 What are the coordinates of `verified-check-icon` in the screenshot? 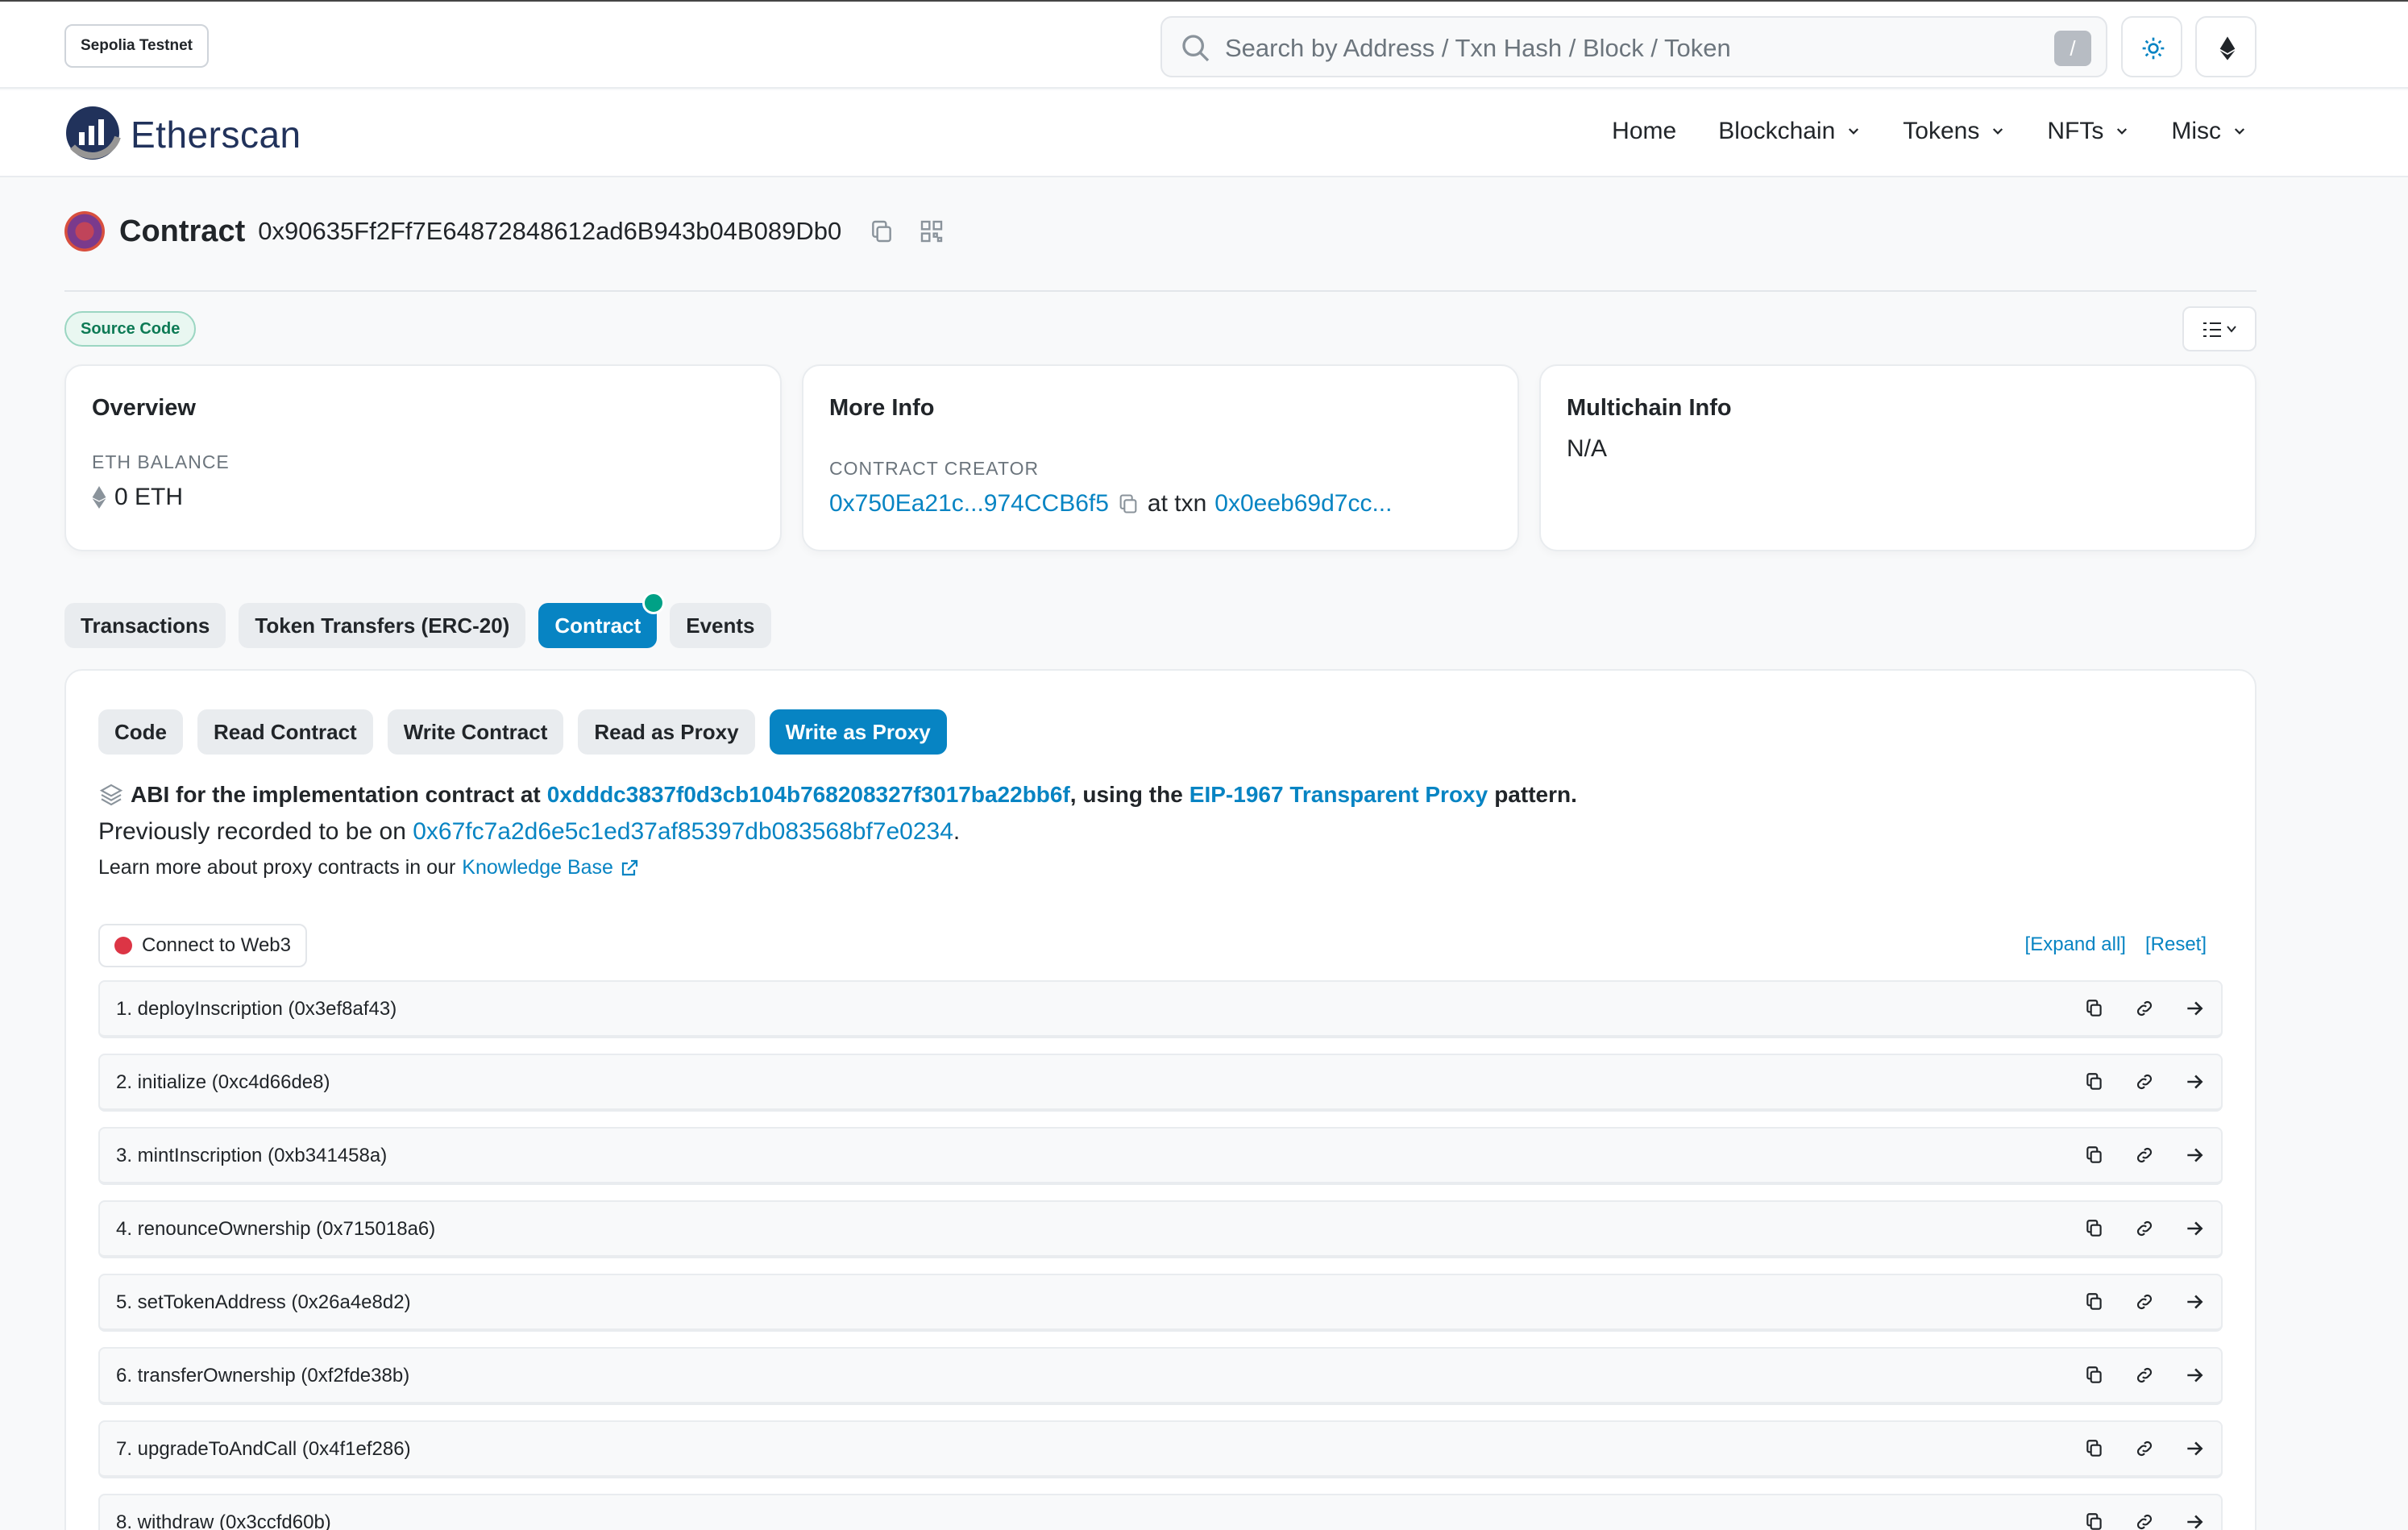 It's located at (654, 603).